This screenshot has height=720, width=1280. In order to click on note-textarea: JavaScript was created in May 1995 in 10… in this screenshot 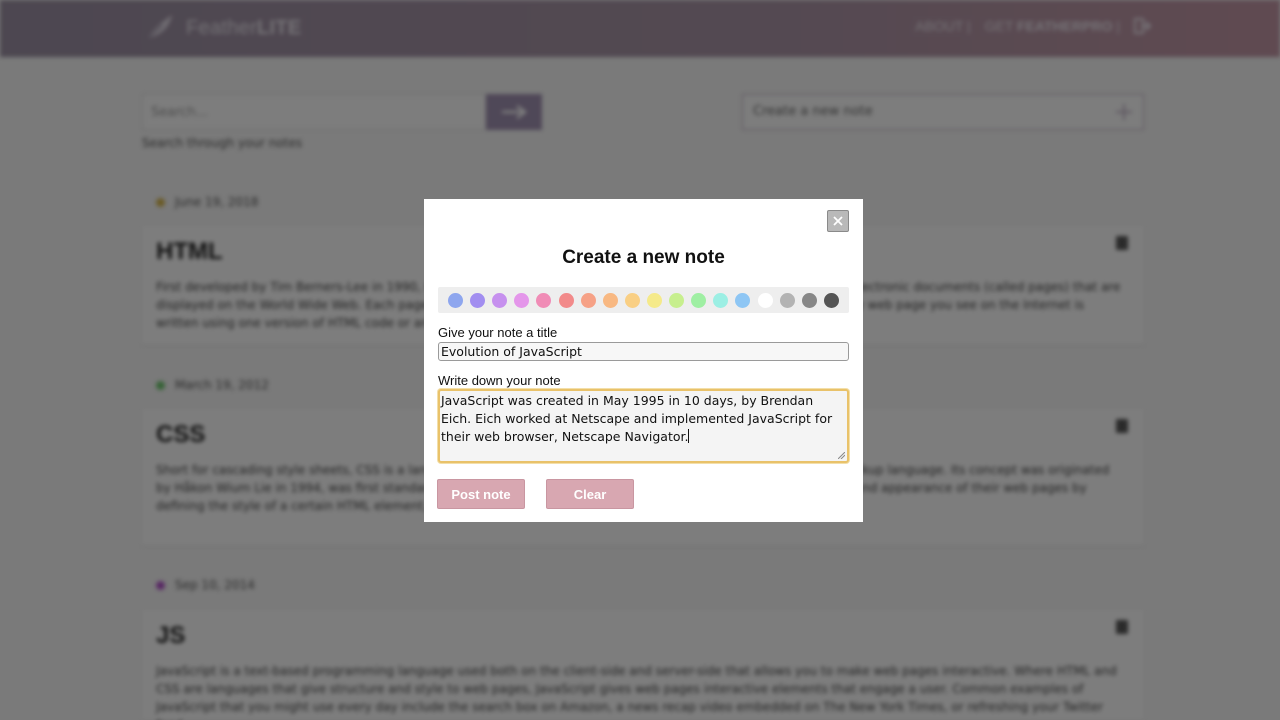, I will do `click(643, 426)`.